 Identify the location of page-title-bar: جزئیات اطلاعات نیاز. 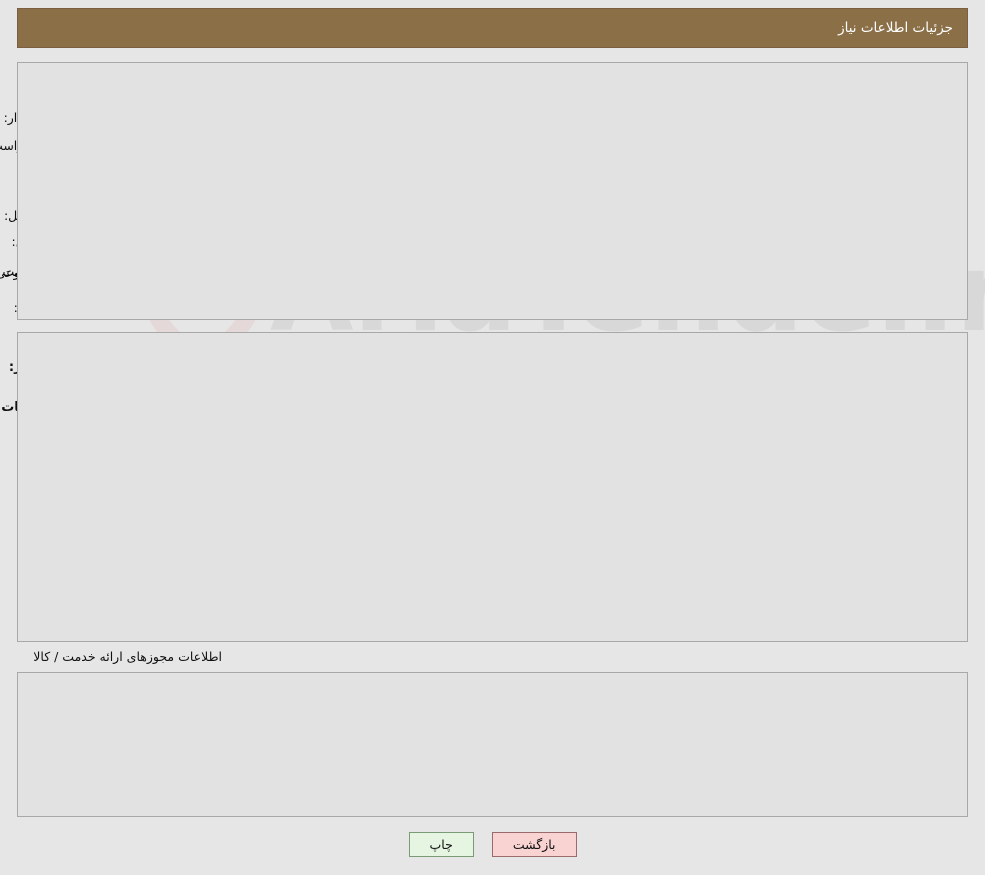
(492, 28).